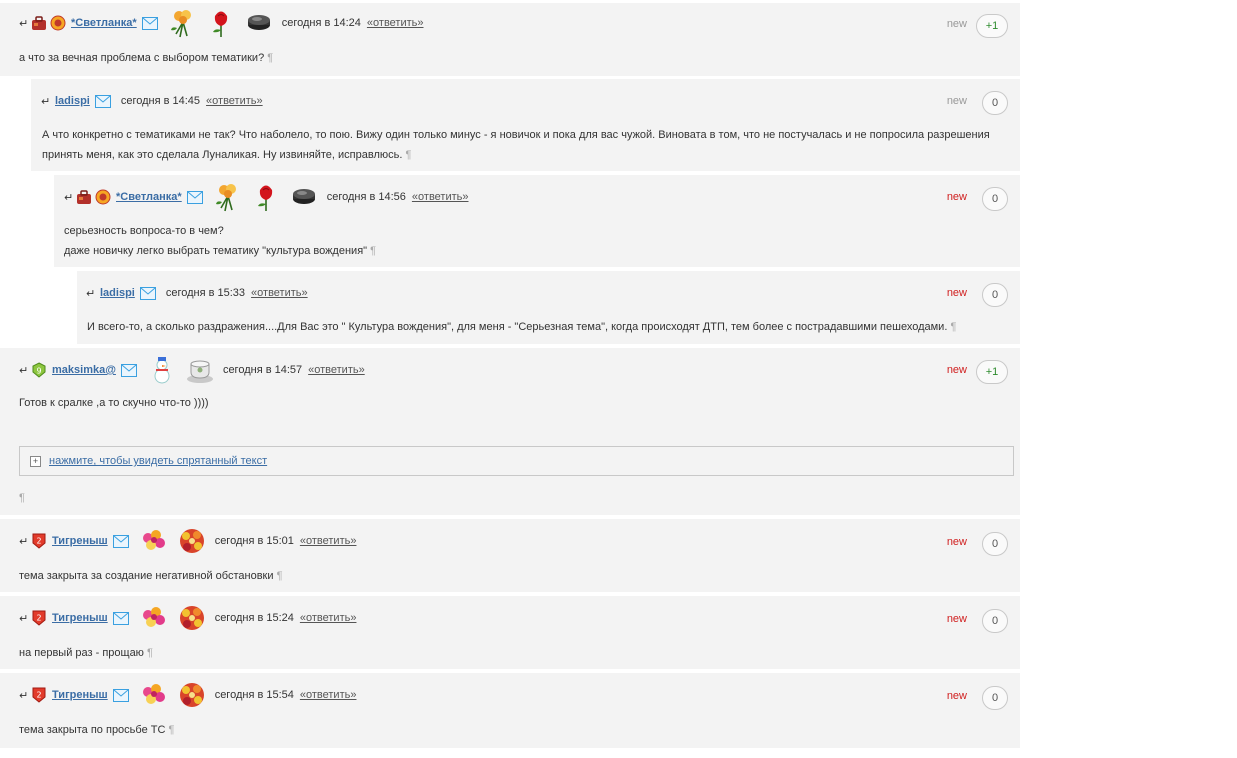 The width and height of the screenshot is (1237, 758). I want to click on comment-header: ↵ *Светланка* сегодня в 14:56 «ответить», so click(266, 197).